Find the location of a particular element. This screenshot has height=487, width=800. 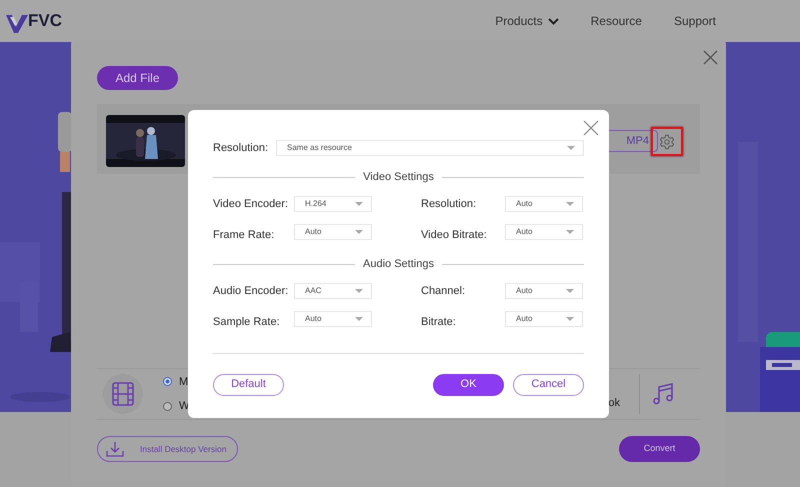

convert-button: Convert is located at coordinates (659, 449).